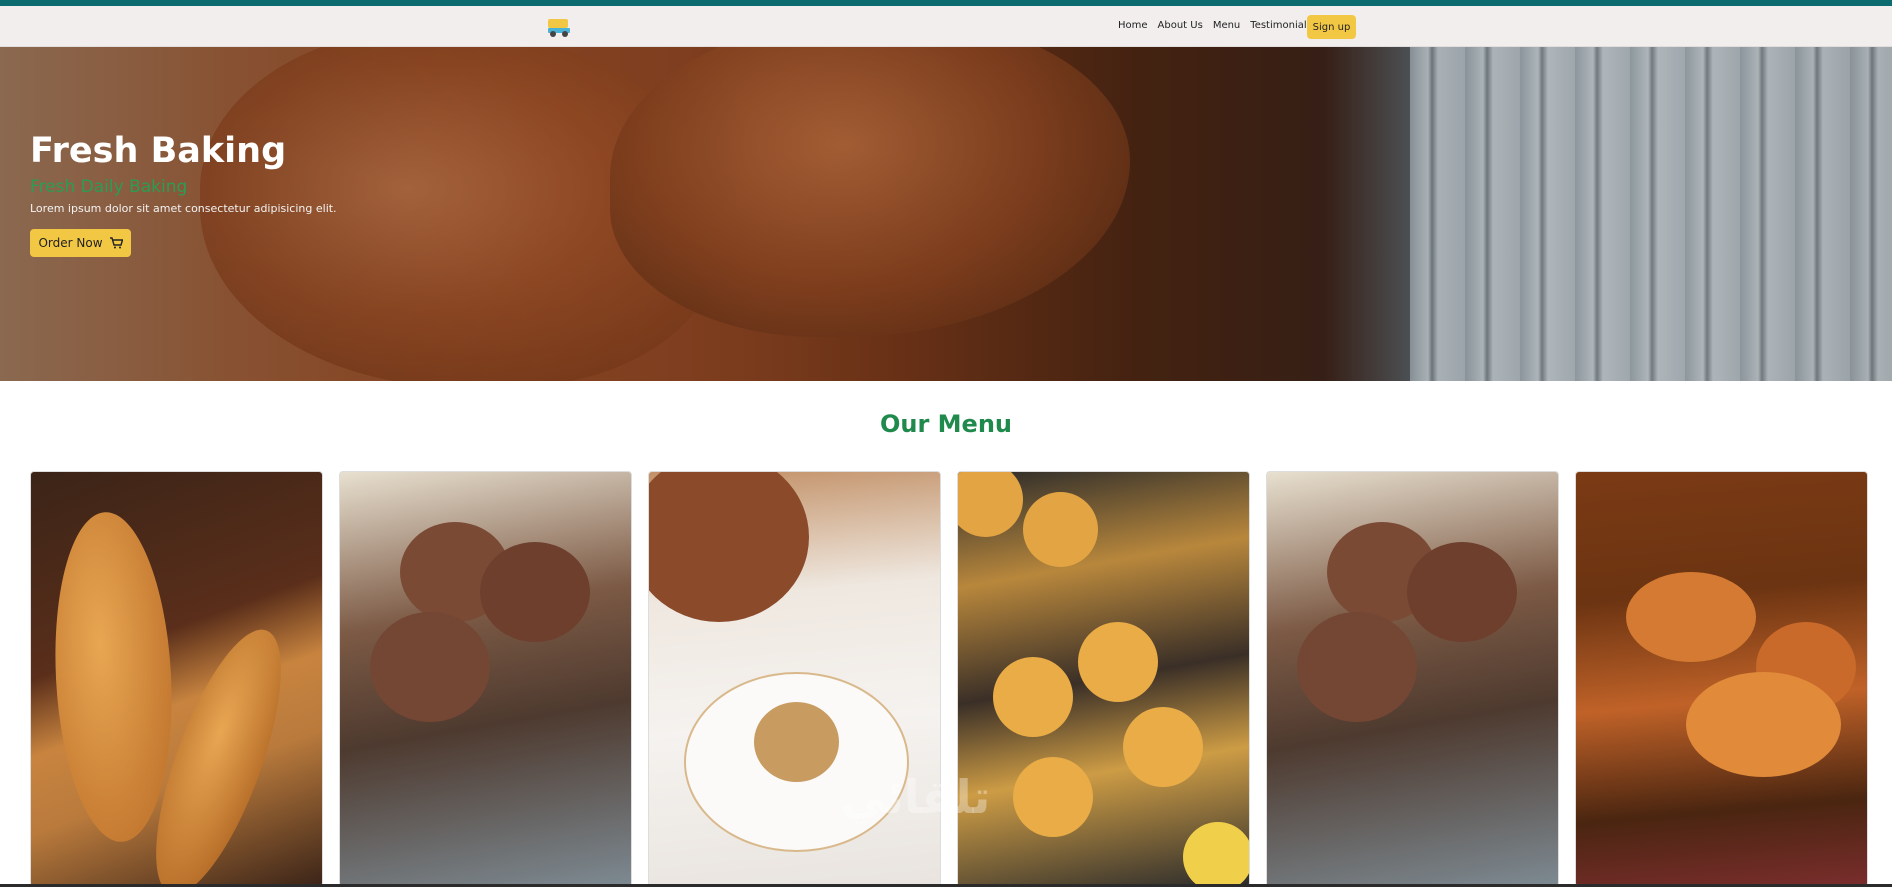 This screenshot has height=887, width=1892. I want to click on menu-card-muffins-top, so click(1103, 679).